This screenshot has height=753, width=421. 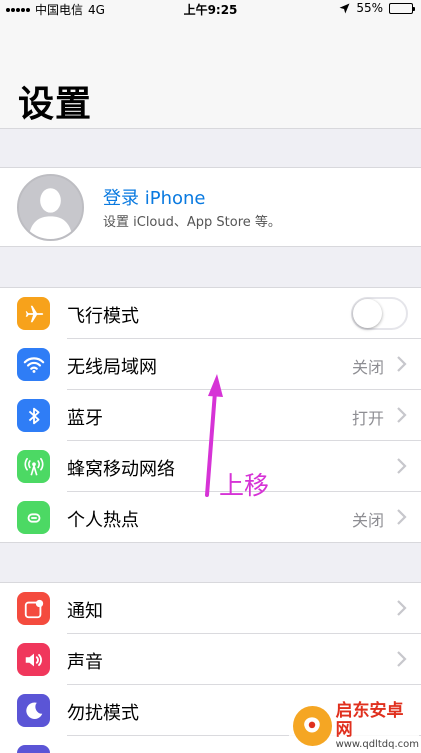 I want to click on row-label: 声音, so click(x=85, y=662).